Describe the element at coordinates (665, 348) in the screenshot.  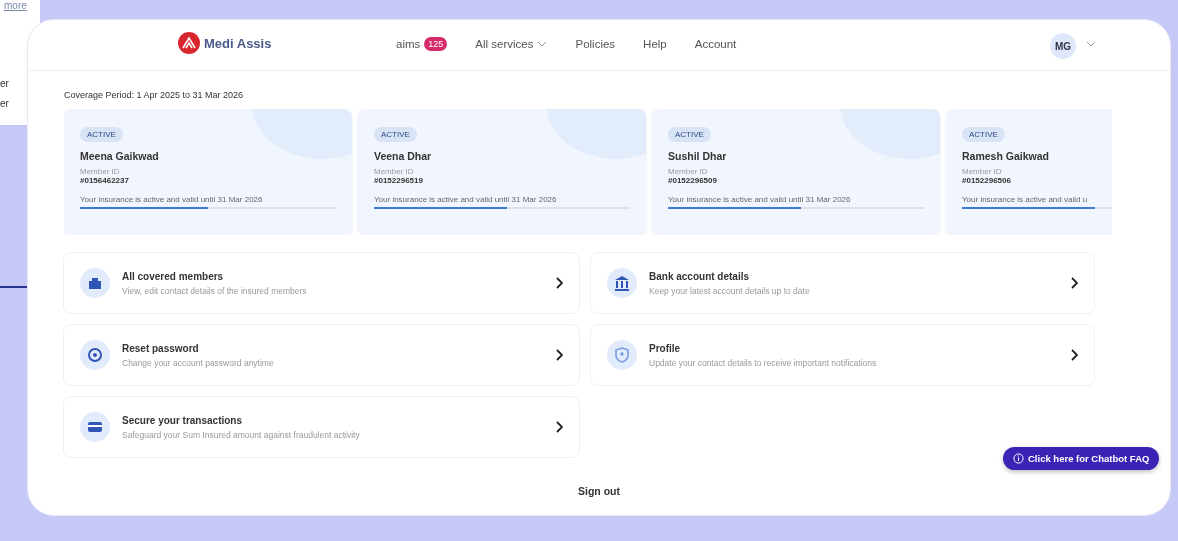
I see `tile-title: Profile` at that location.